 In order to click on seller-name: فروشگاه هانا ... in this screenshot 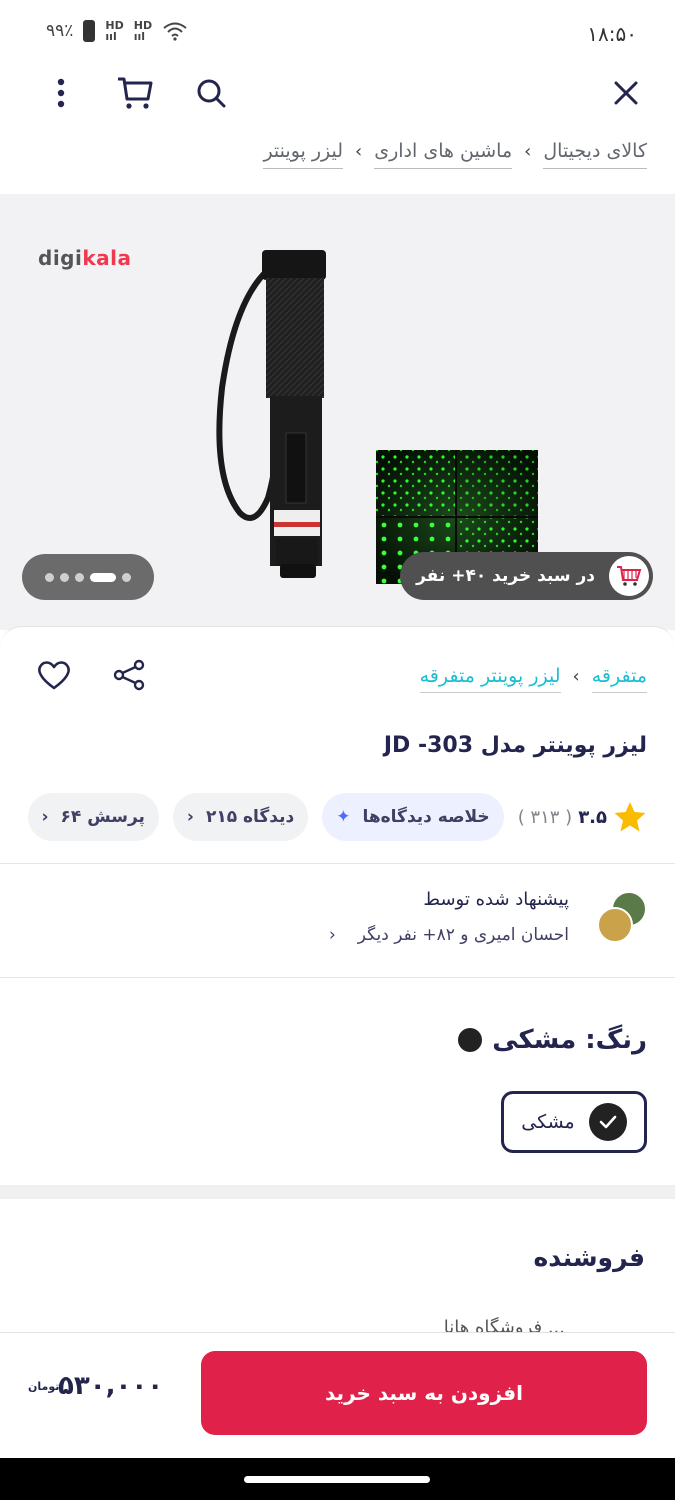, I will do `click(504, 1325)`.